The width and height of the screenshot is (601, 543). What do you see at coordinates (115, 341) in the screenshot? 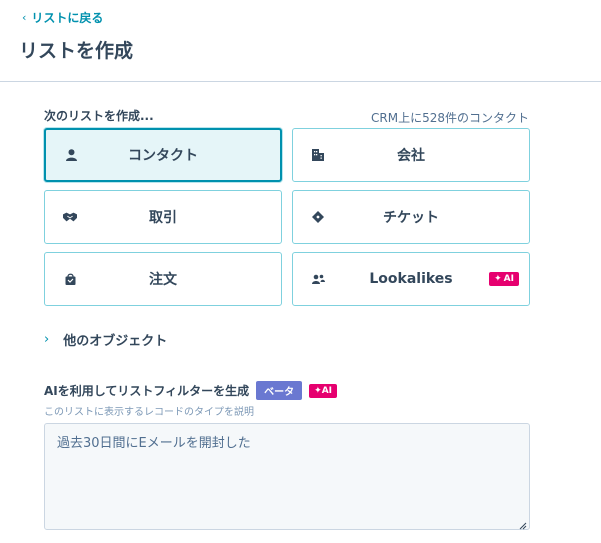
I see `other-objects-label: 他のオブジェクト` at bounding box center [115, 341].